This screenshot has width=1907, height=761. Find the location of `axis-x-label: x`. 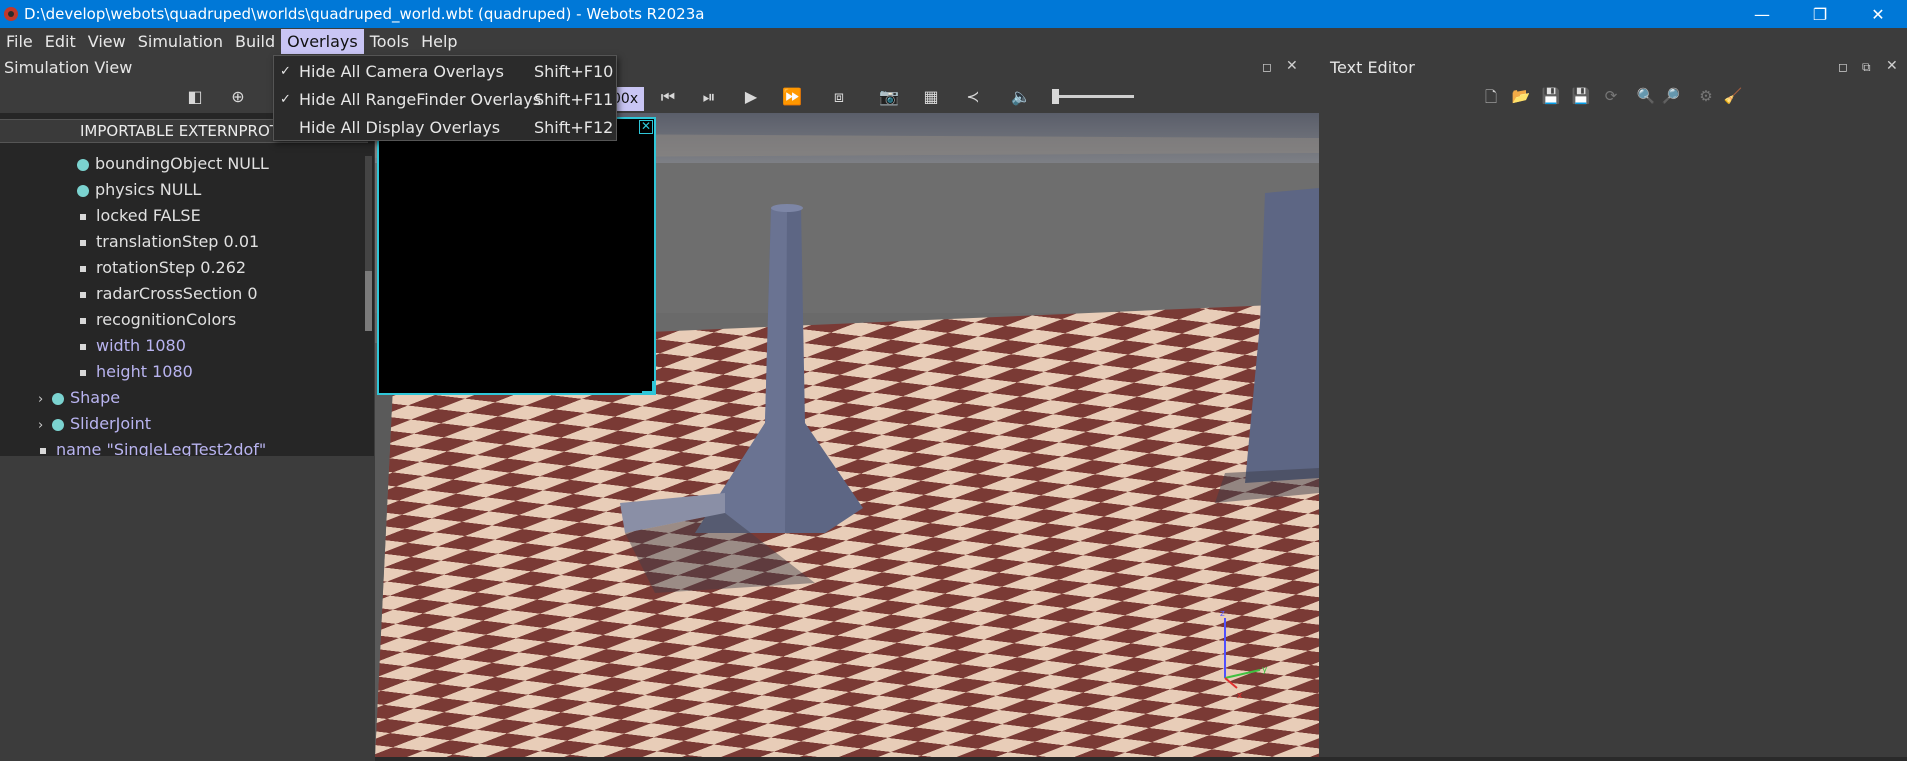

axis-x-label: x is located at coordinates (1240, 696).